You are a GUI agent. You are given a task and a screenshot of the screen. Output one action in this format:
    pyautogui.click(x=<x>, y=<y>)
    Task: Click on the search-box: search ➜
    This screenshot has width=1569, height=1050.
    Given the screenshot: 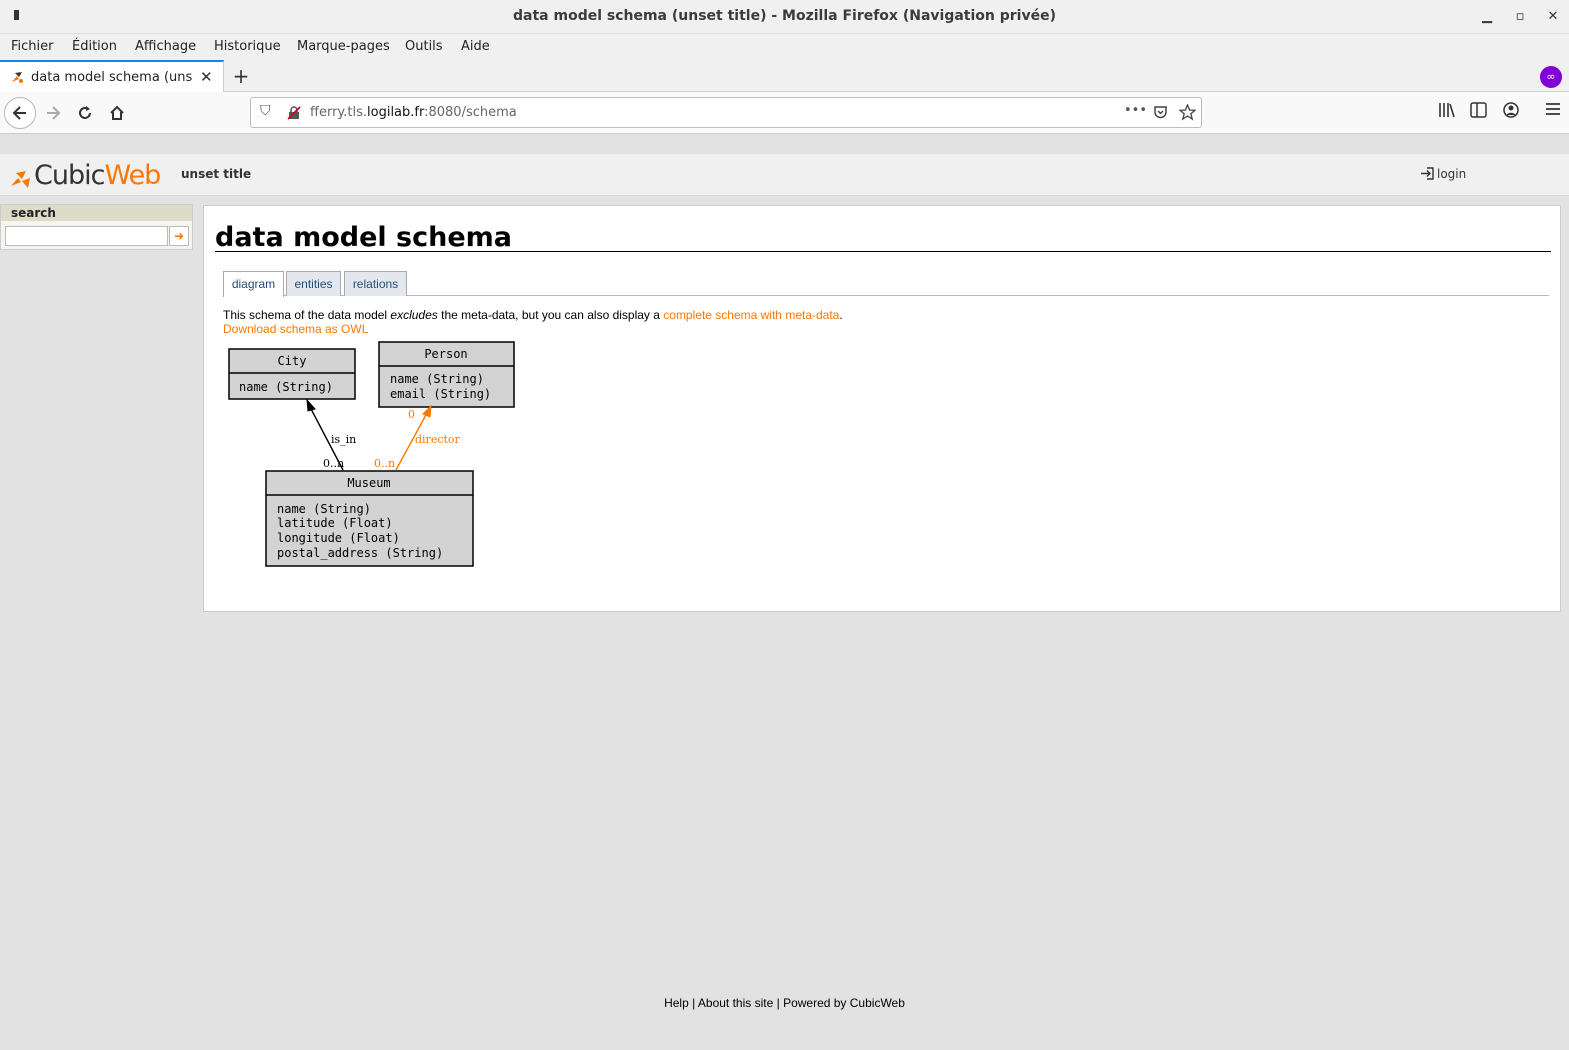 What is the action you would take?
    pyautogui.click(x=96, y=227)
    